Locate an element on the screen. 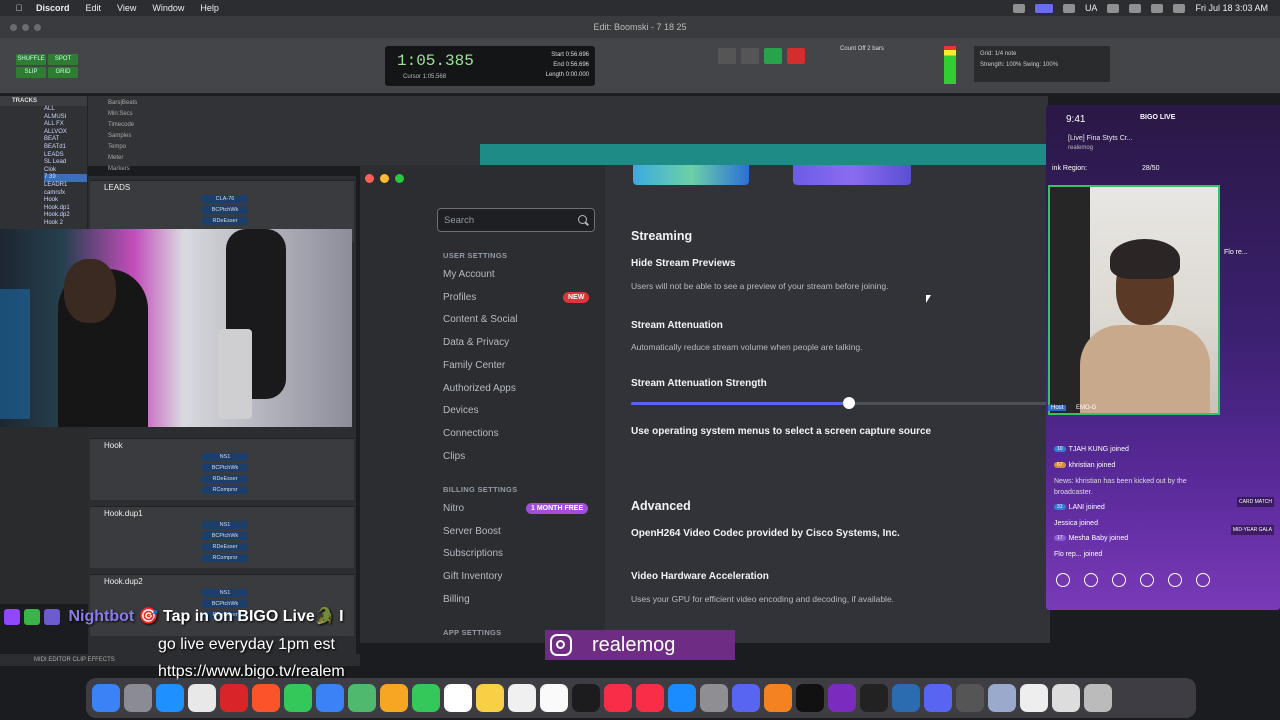  dock-icon-logic is located at coordinates (842, 698).